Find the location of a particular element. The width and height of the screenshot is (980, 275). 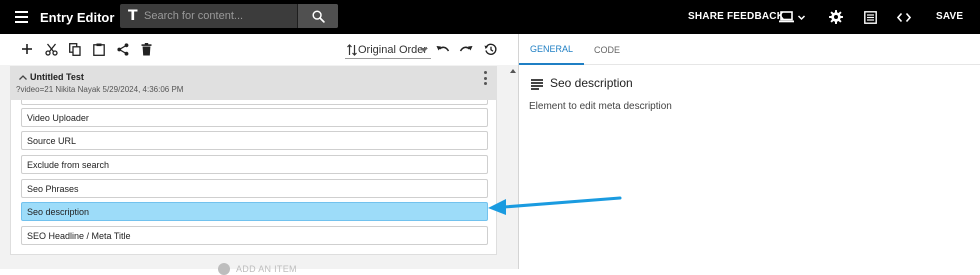

list-view-icon is located at coordinates (870, 17).